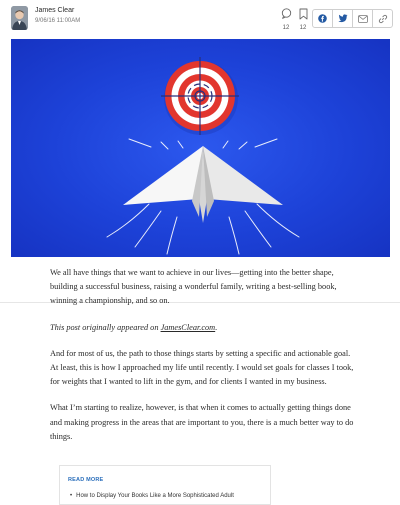 This screenshot has height=505, width=400. I want to click on share-facebook-button, so click(323, 18).